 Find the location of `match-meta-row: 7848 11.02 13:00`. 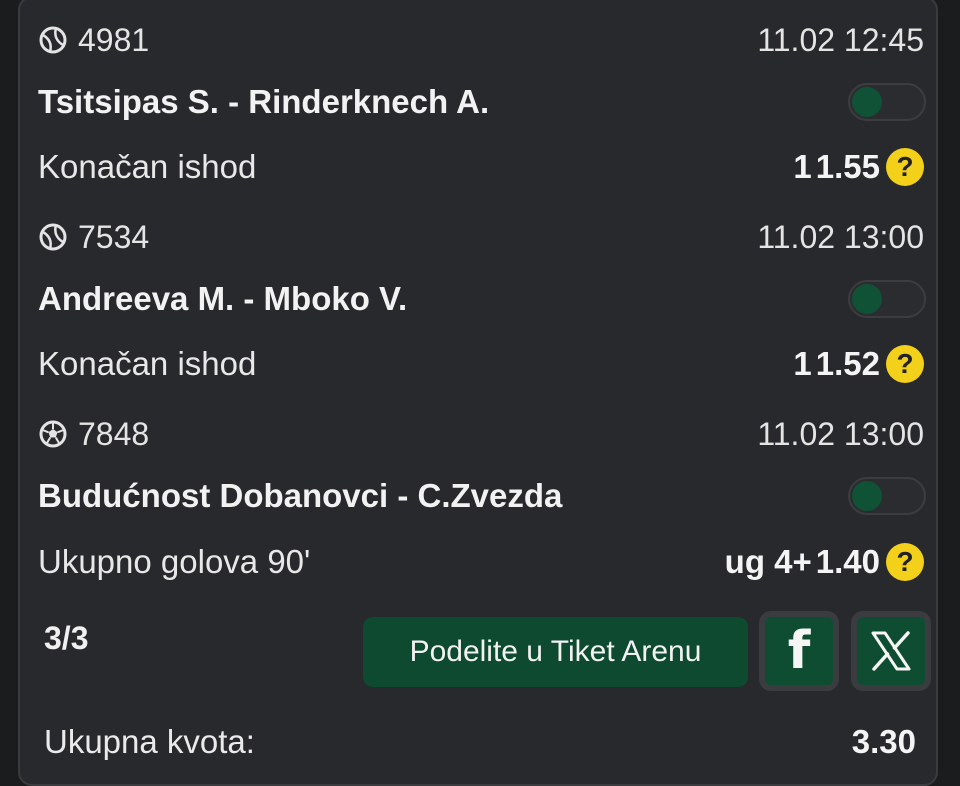

match-meta-row: 7848 11.02 13:00 is located at coordinates (481, 434).